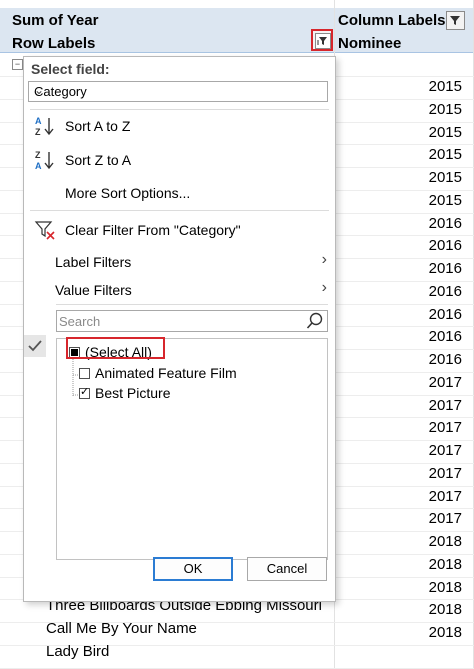 This screenshot has width=474, height=669. I want to click on clear-filter-icon, so click(44, 230).